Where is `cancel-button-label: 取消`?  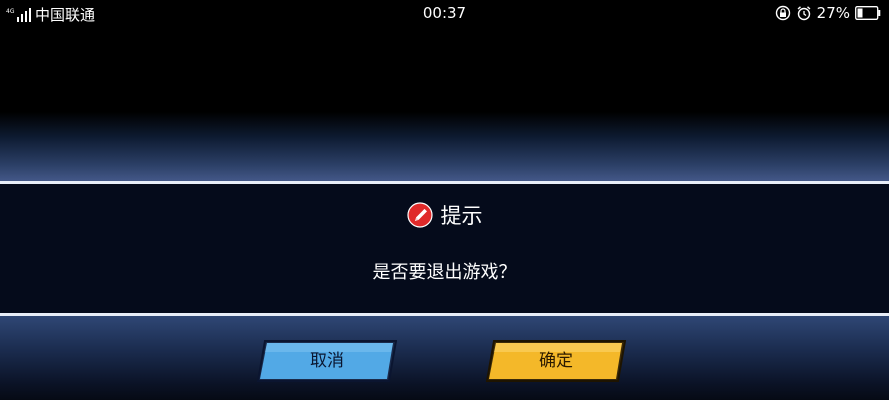 cancel-button-label: 取消 is located at coordinates (327, 361).